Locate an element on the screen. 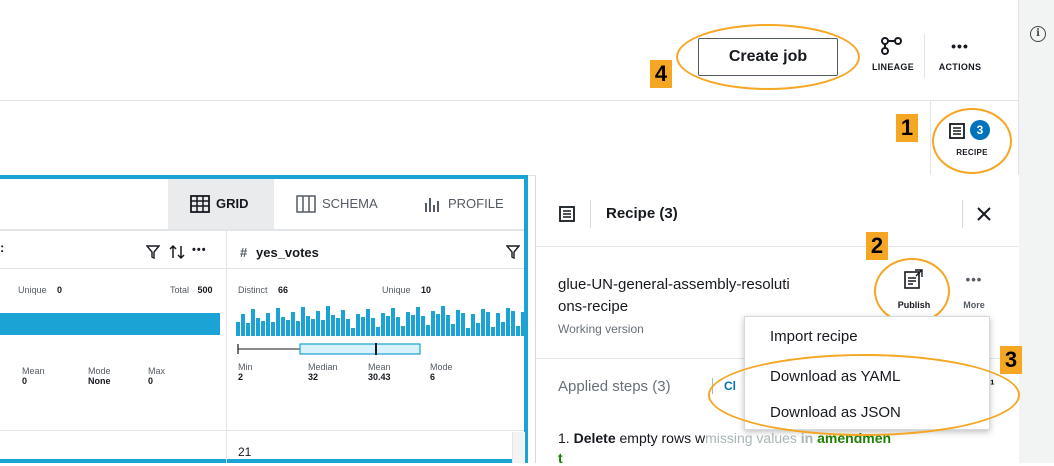 The width and height of the screenshot is (1054, 466). col1-menu-icon: ••• is located at coordinates (199, 250).